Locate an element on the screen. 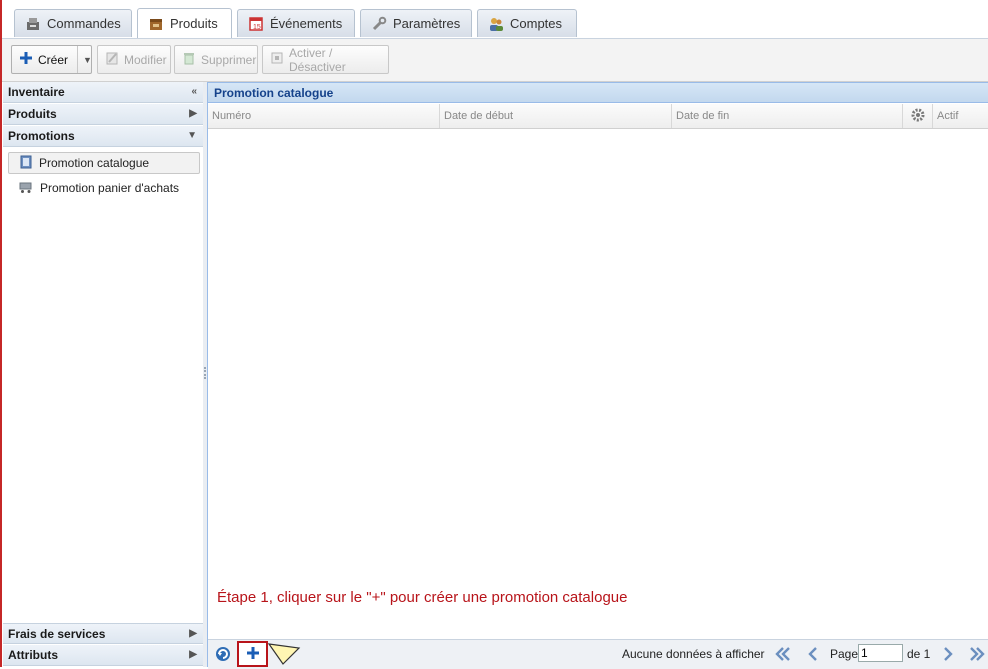 Image resolution: width=988 pixels, height=669 pixels. tab-parametres: Paramètres is located at coordinates (416, 23).